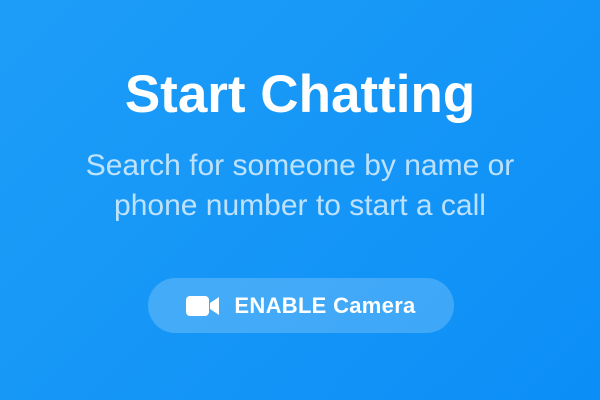 This screenshot has height=400, width=600. Describe the element at coordinates (325, 305) in the screenshot. I see `enable-camera-label: ENABLE Camera` at that location.